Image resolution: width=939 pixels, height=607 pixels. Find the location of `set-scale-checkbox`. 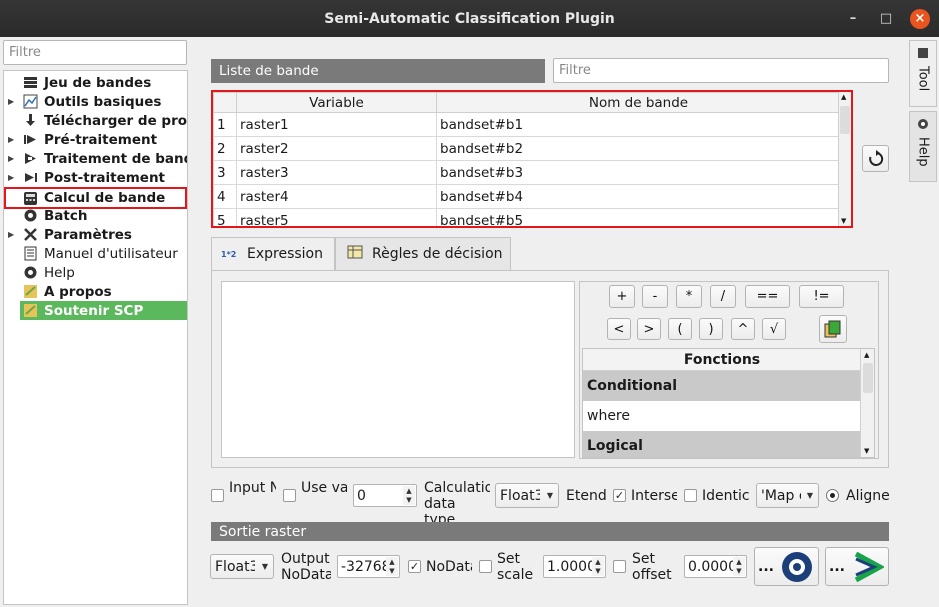

set-scale-checkbox is located at coordinates (485, 566).